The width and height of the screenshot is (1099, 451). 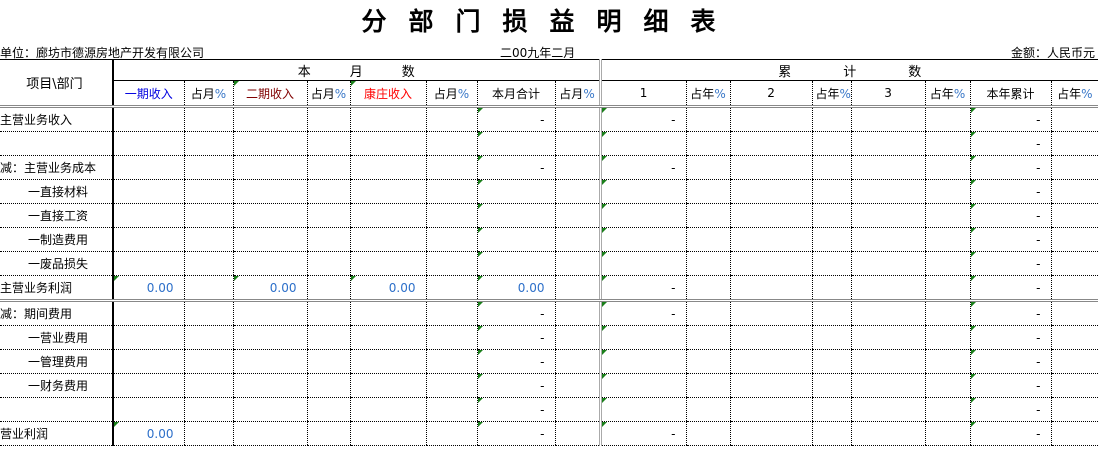 What do you see at coordinates (515, 94) in the screenshot?
I see `column-header: 本月合计` at bounding box center [515, 94].